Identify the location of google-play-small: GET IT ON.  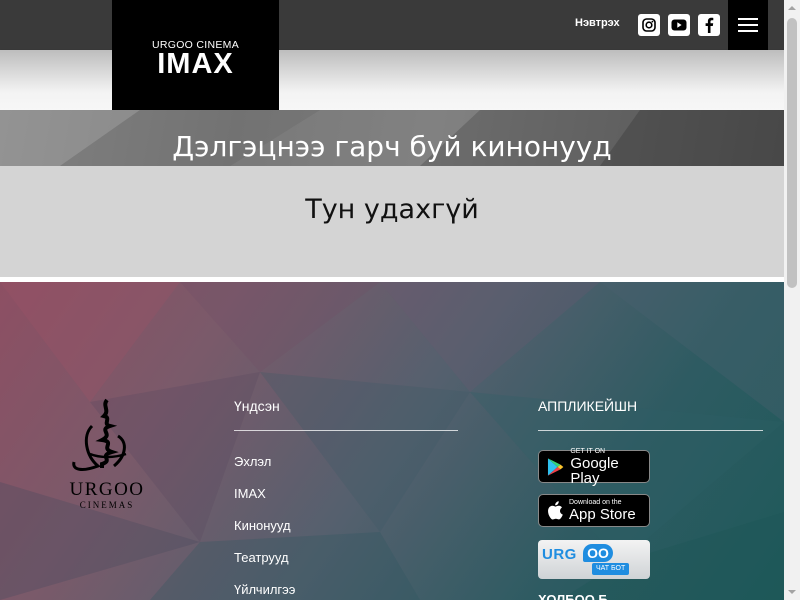
(588, 451).